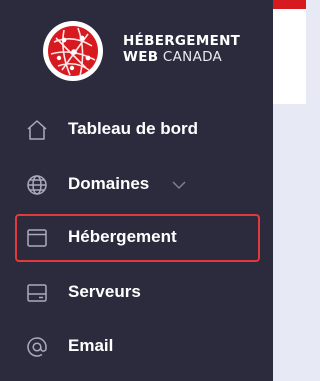 The height and width of the screenshot is (381, 320). I want to click on sidebar-item-domaines: Domaines, so click(136, 184).